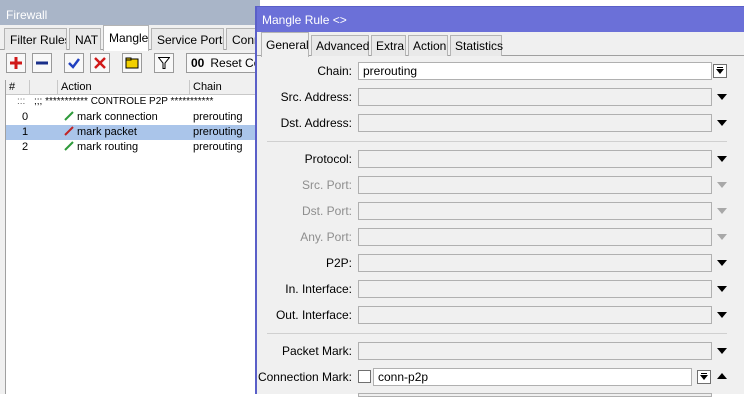 This screenshot has height=397, width=744. Describe the element at coordinates (340, 45) in the screenshot. I see `tab-advanced: Advanced` at that location.